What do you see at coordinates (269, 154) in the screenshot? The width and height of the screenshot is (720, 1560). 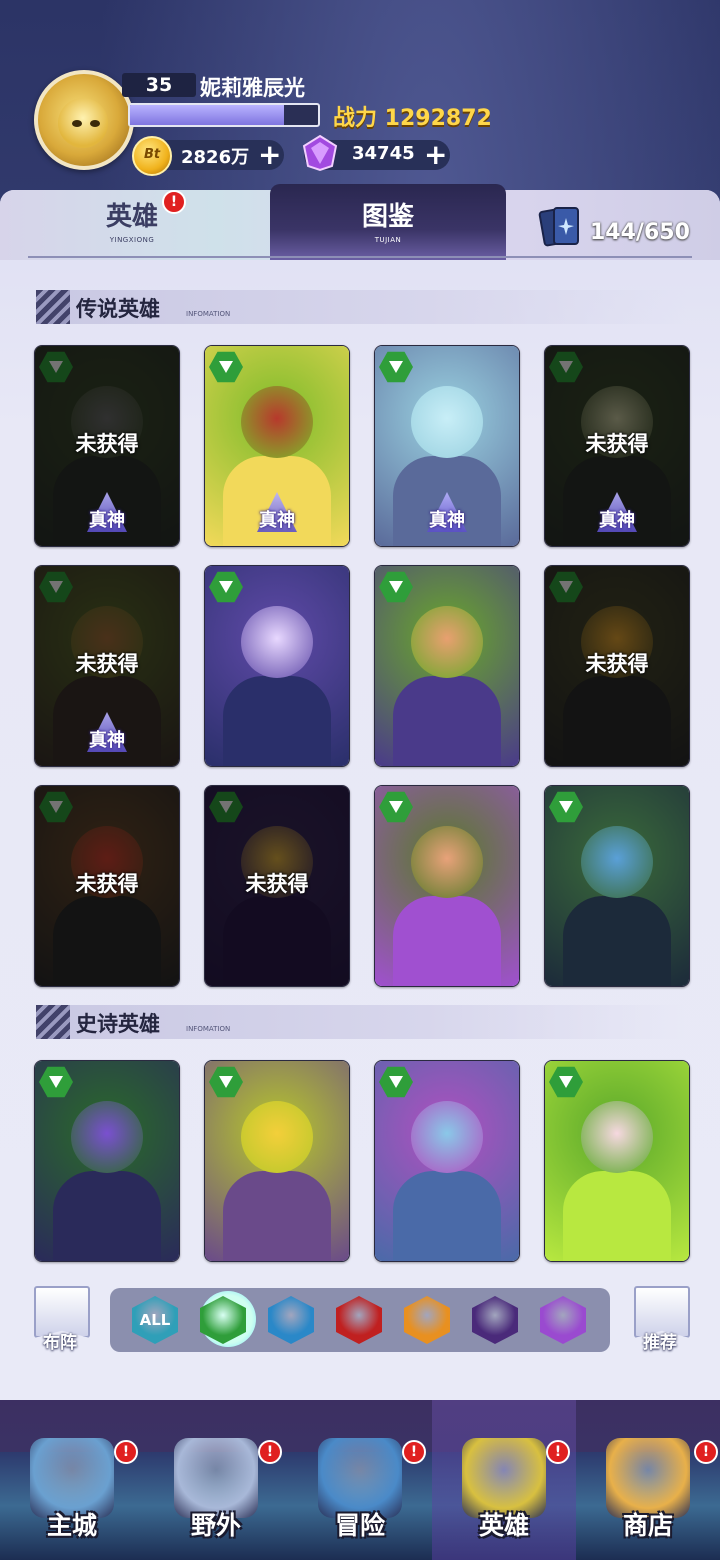 I see `add-gold-button: +` at bounding box center [269, 154].